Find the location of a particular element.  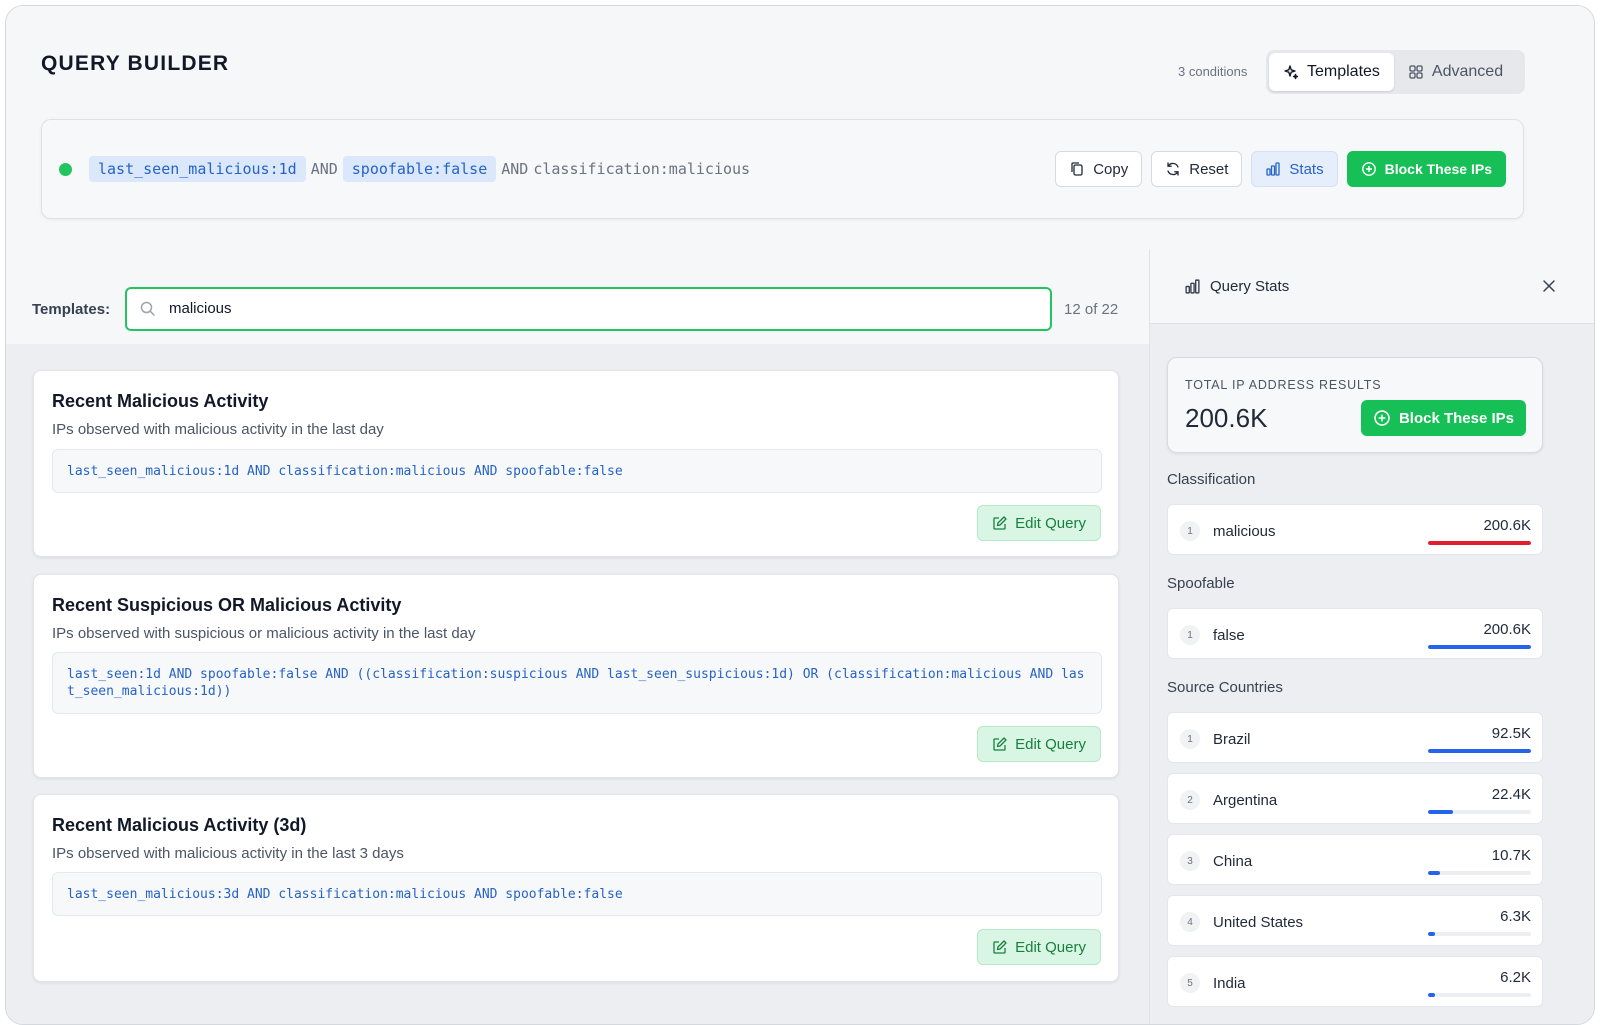

countries-section-title: Source Countries is located at coordinates (1225, 687).